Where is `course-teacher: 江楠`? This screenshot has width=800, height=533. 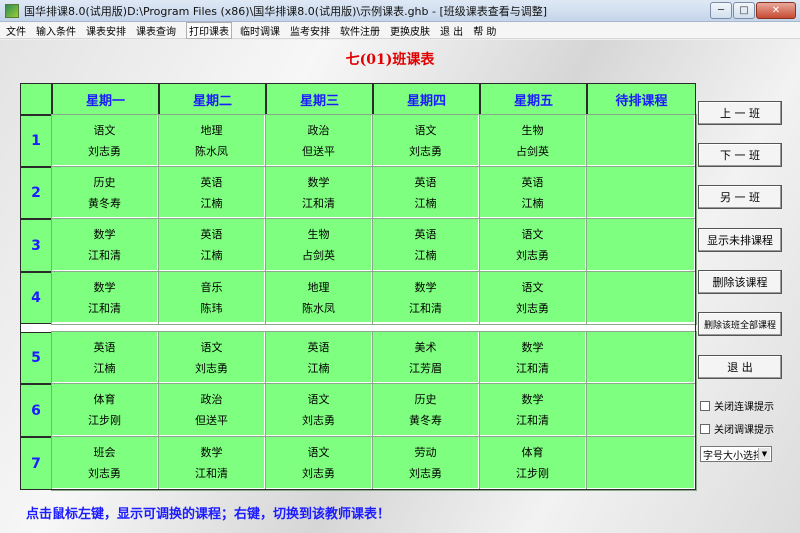
course-teacher: 江楠 is located at coordinates (318, 368).